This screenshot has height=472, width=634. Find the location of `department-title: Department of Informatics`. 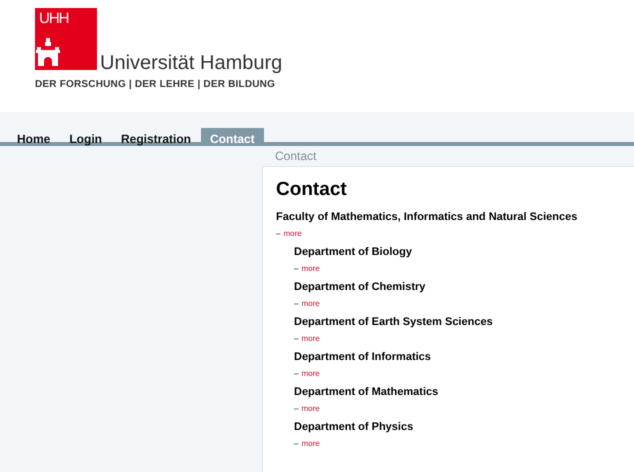

department-title: Department of Informatics is located at coordinates (363, 357).